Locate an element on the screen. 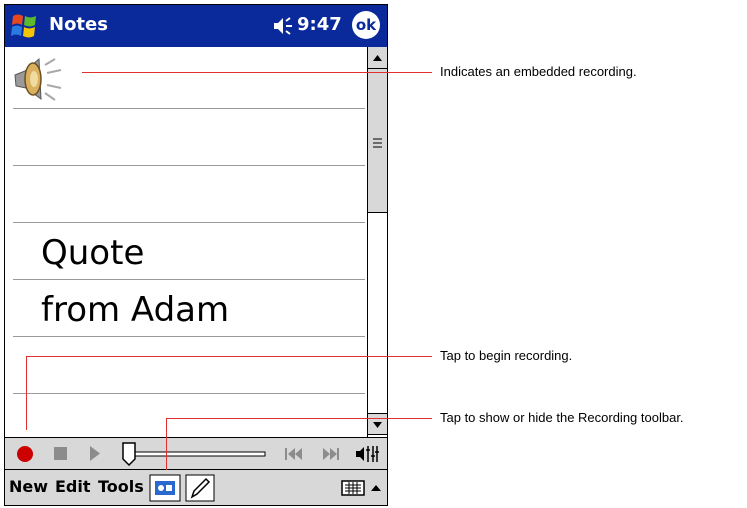 The image size is (747, 508). keyboard-icon is located at coordinates (353, 488).